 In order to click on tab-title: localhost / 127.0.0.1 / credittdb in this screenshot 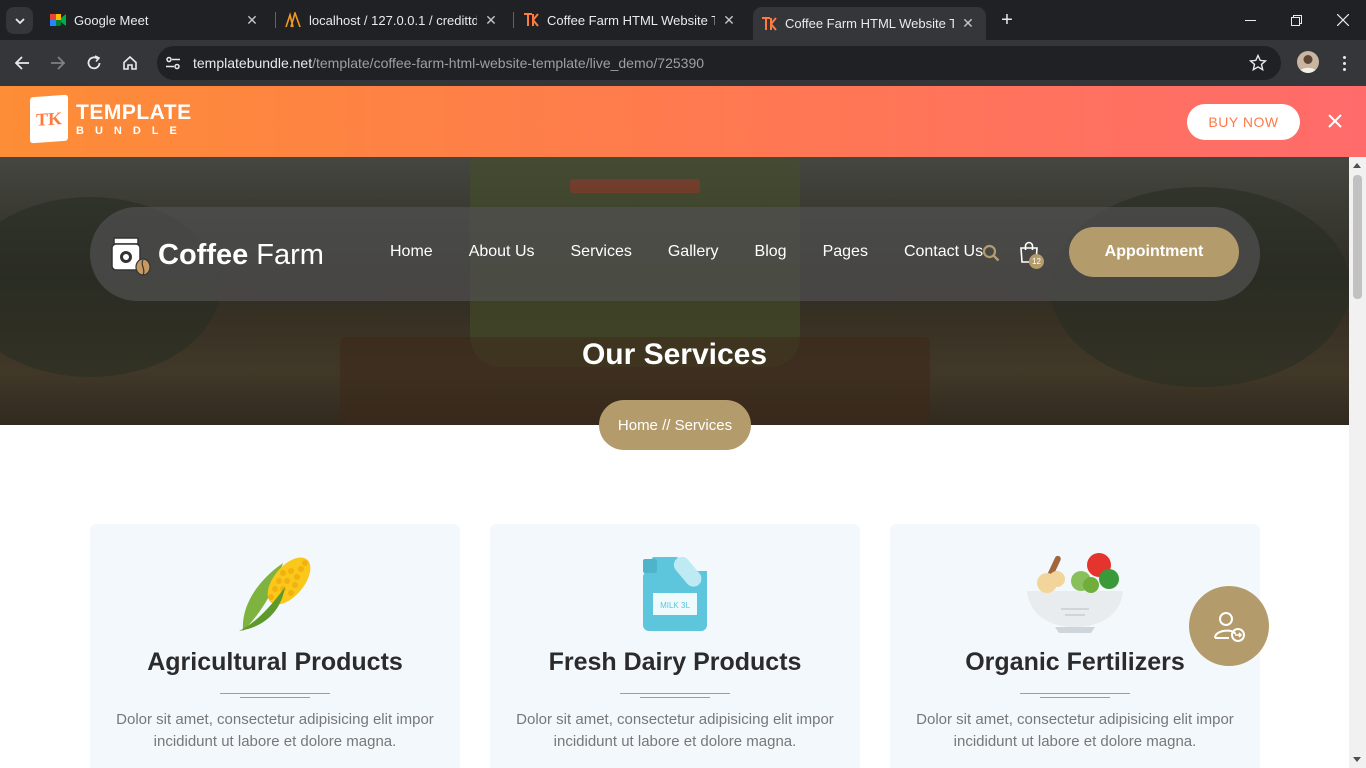, I will do `click(393, 20)`.